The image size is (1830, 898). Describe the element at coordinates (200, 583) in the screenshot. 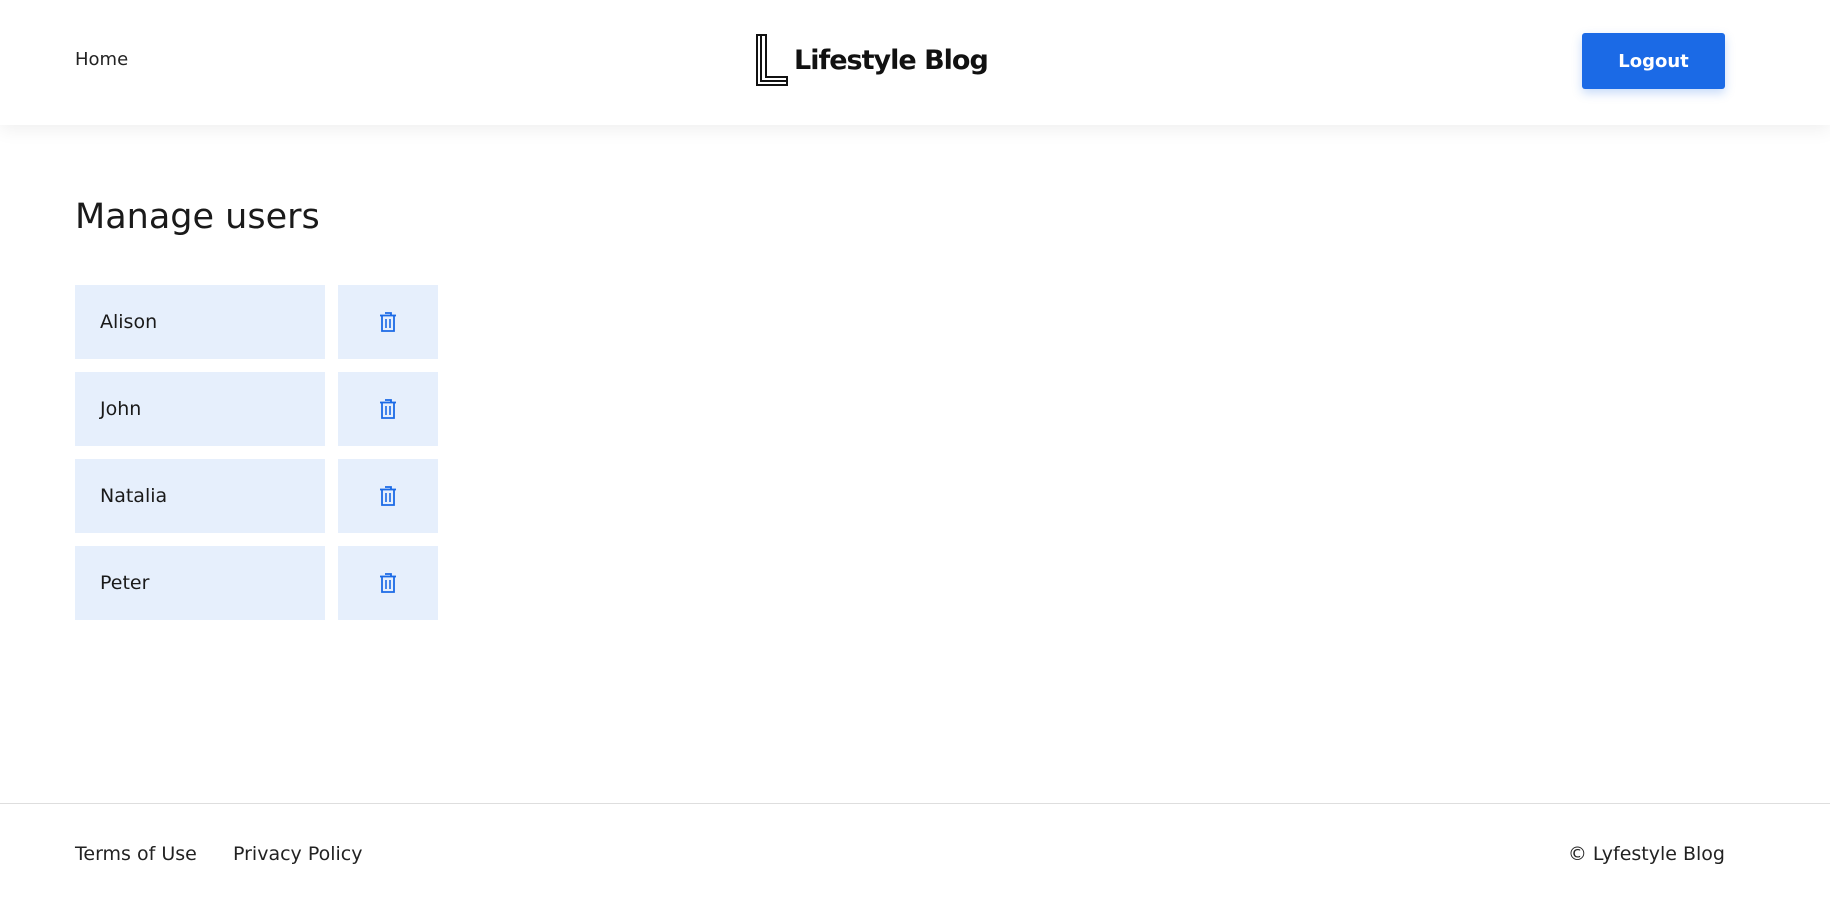

I see `user-name: Peter` at that location.